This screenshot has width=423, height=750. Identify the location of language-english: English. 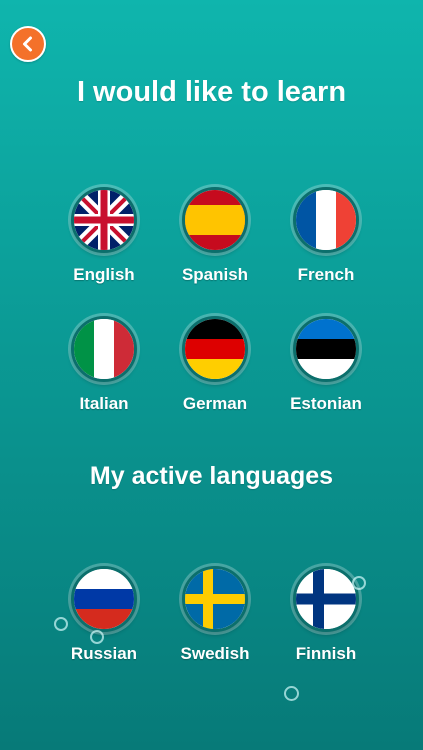
(104, 236).